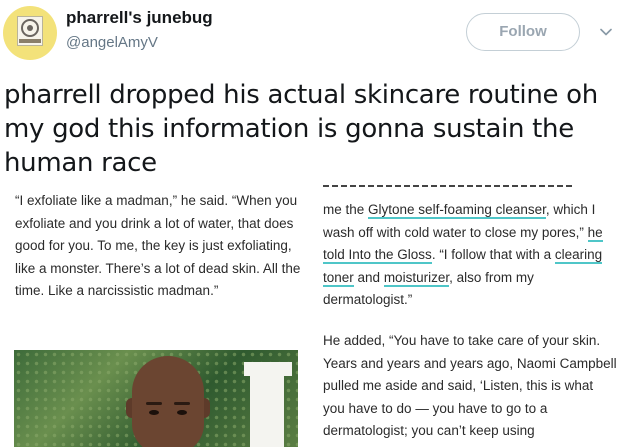  Describe the element at coordinates (416, 278) in the screenshot. I see `article-link-moisturizer: moisturizer` at that location.